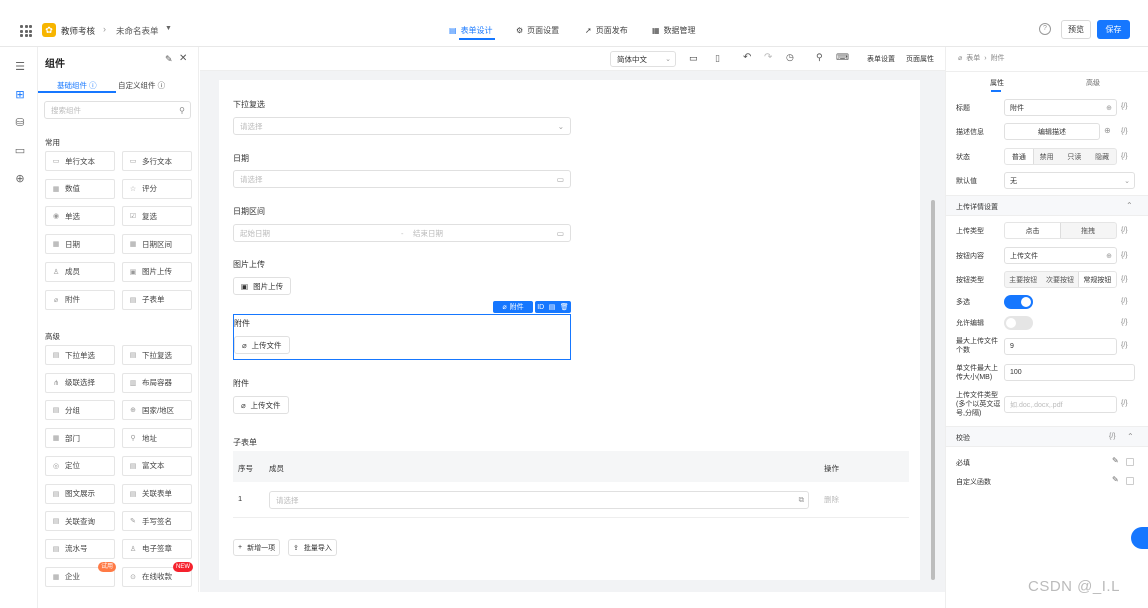 This screenshot has width=1148, height=608. What do you see at coordinates (80, 216) in the screenshot?
I see `component-item: ◉ 单选` at bounding box center [80, 216].